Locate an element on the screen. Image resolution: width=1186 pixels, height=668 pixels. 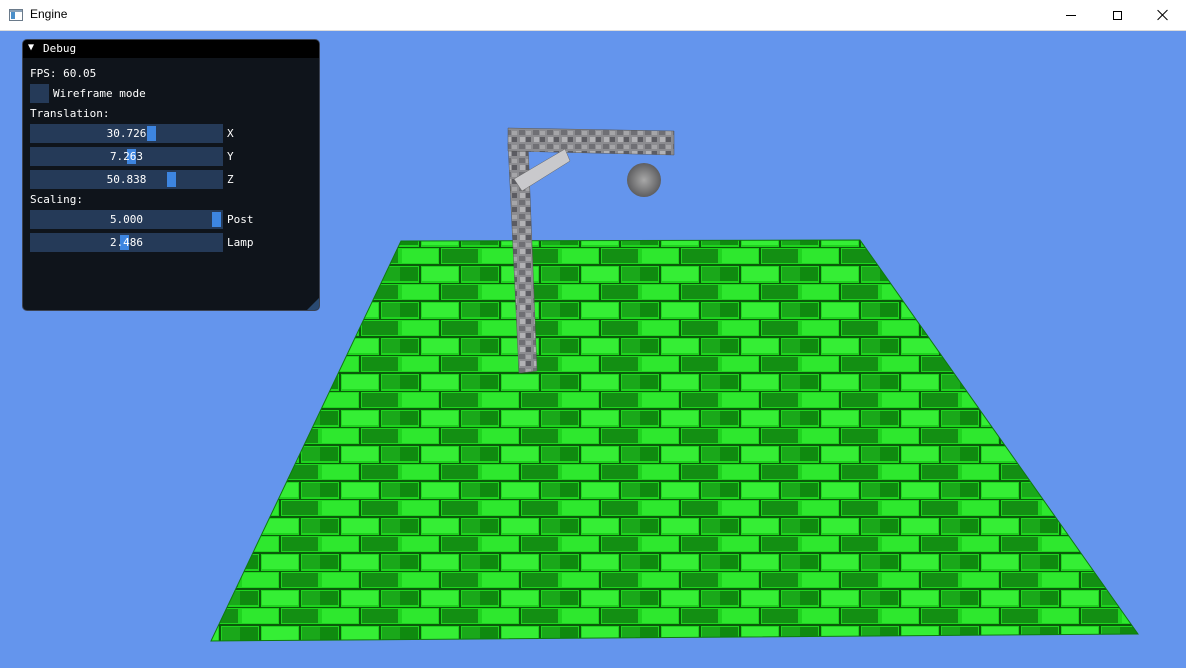
minimize-button is located at coordinates (1071, 15).